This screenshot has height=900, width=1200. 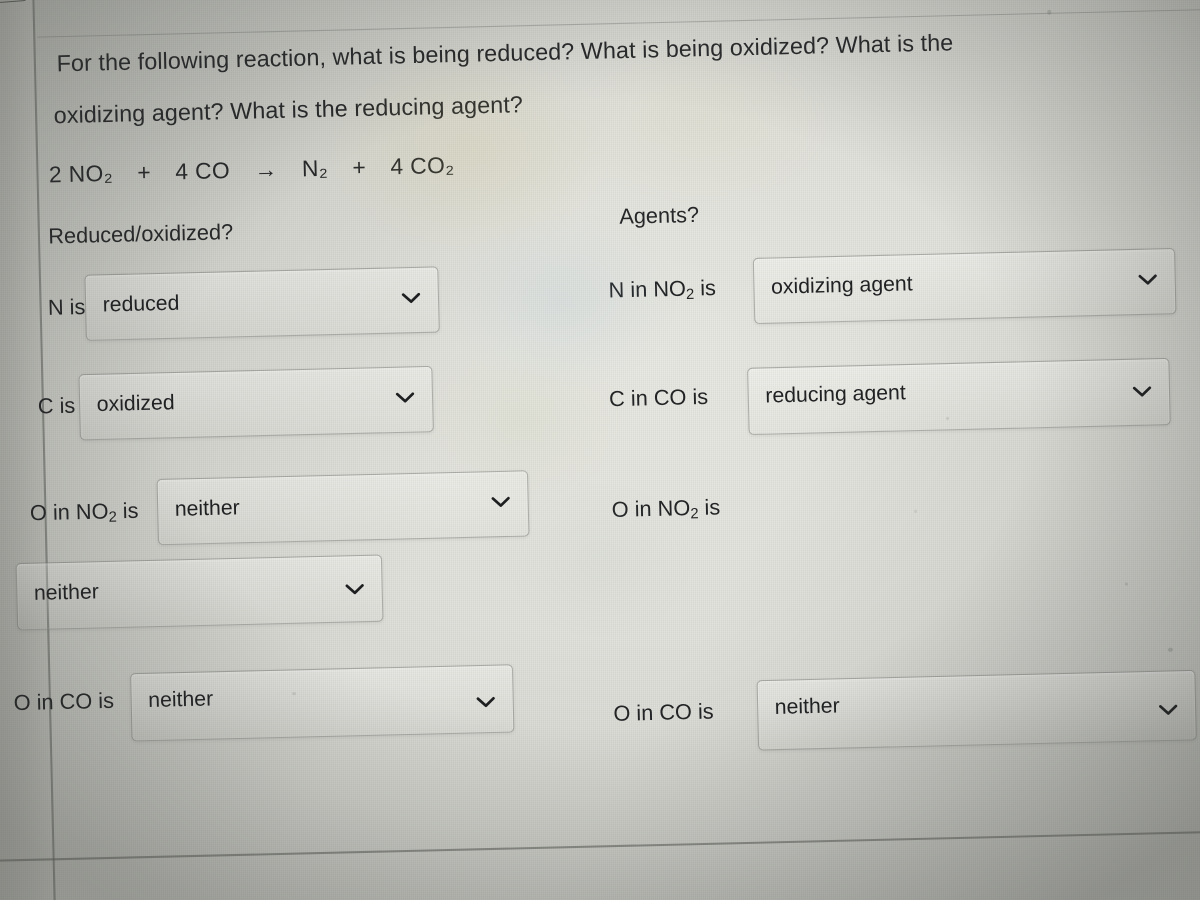 What do you see at coordinates (666, 509) in the screenshot?
I see `label-o-in-no2-is-right: O in NO2 is` at bounding box center [666, 509].